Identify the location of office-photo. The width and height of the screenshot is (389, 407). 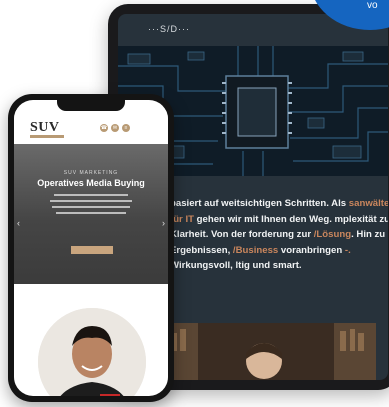
(267, 351).